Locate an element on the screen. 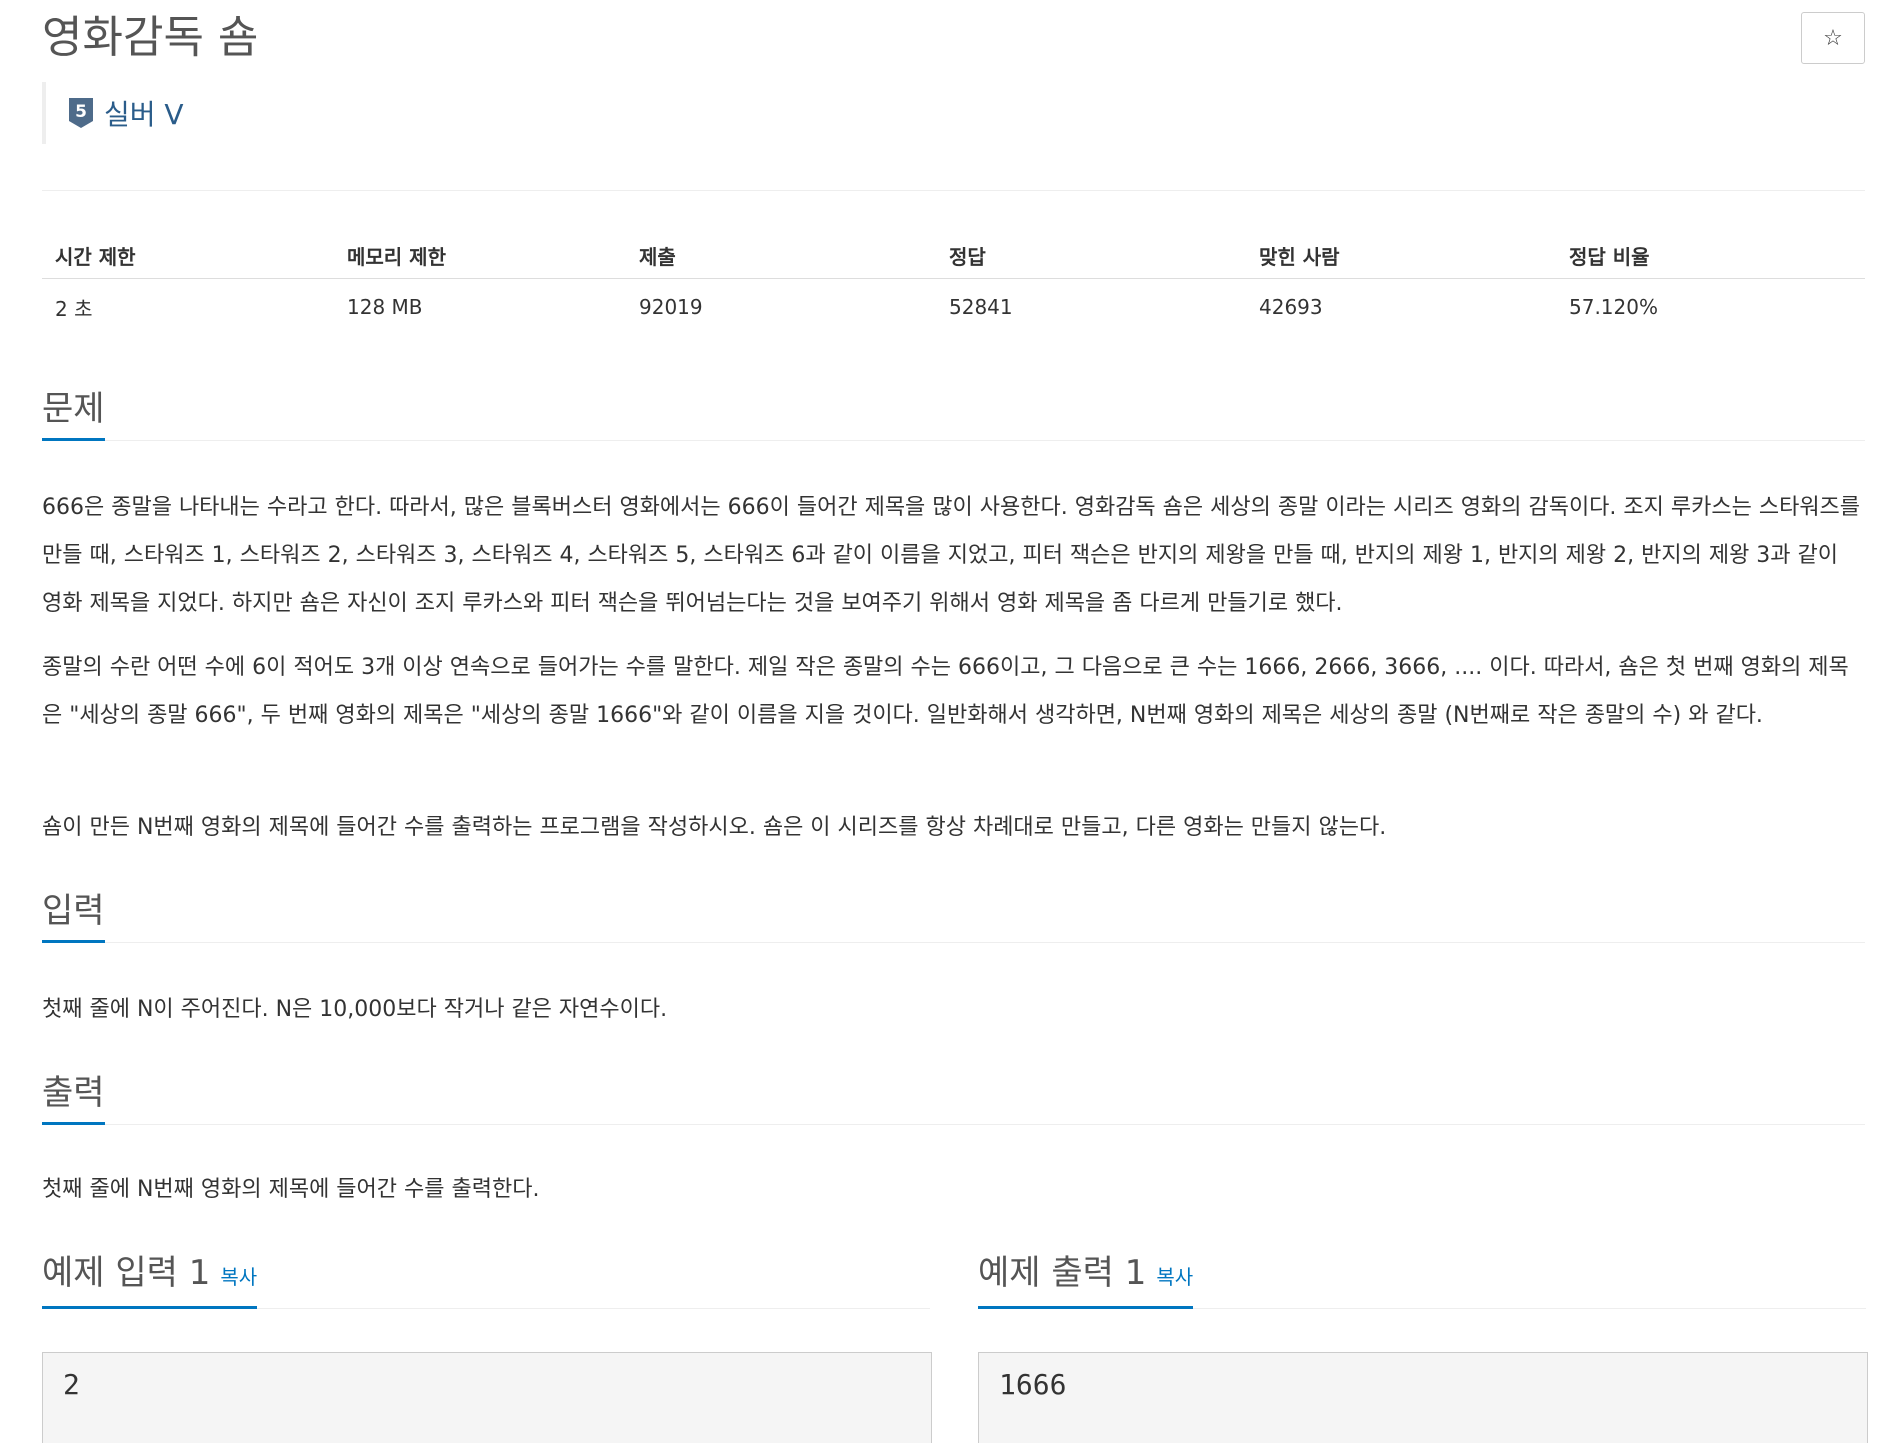 Image resolution: width=1902 pixels, height=1443 pixels. star-button: ☆ is located at coordinates (1833, 38).